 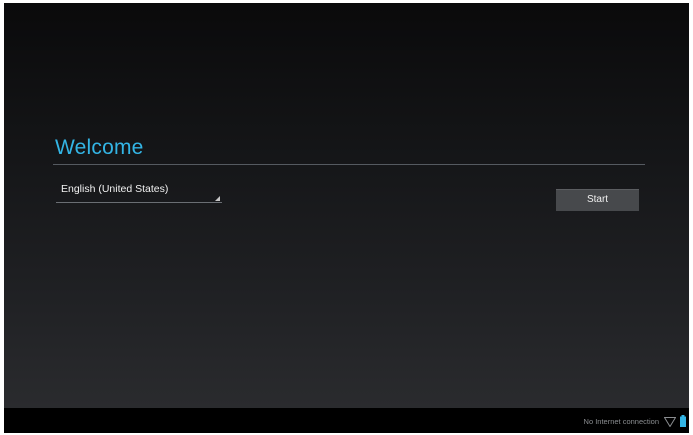 What do you see at coordinates (346, 420) in the screenshot?
I see `system-bar: No Internet connection` at bounding box center [346, 420].